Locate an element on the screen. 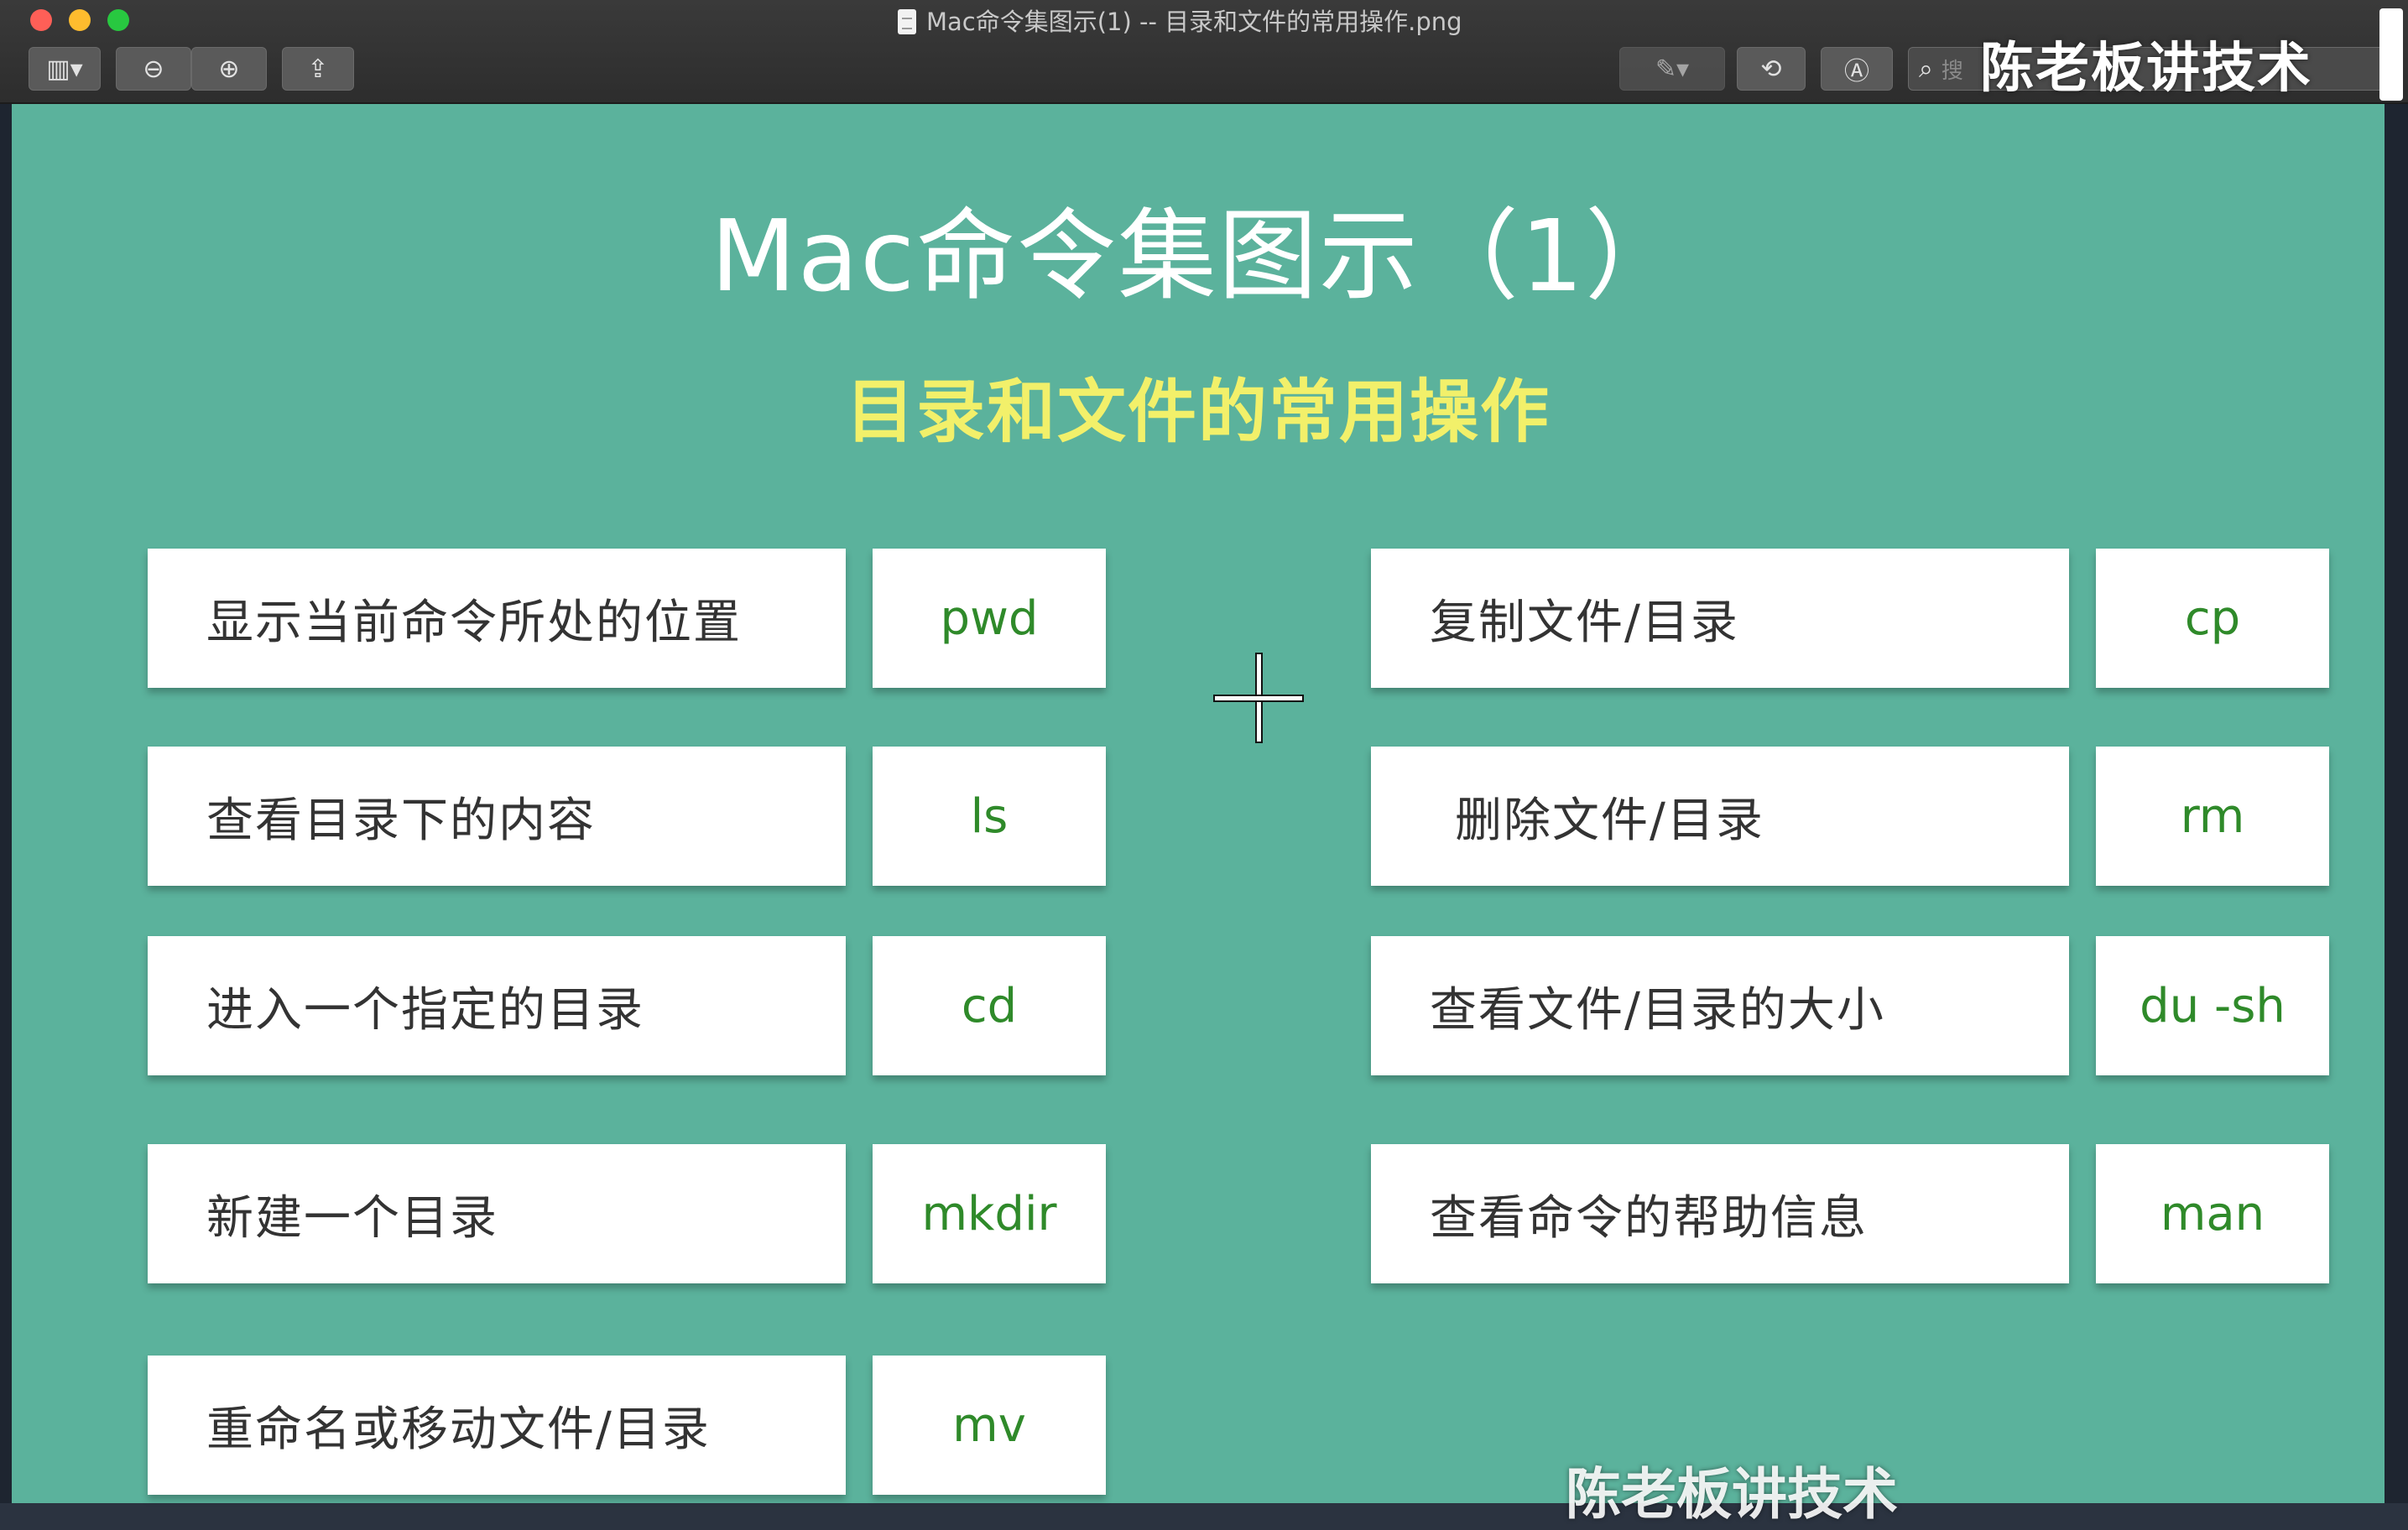 The height and width of the screenshot is (1530, 2408). right-desc-card: 查看文件/目录的大小 is located at coordinates (1720, 1005).